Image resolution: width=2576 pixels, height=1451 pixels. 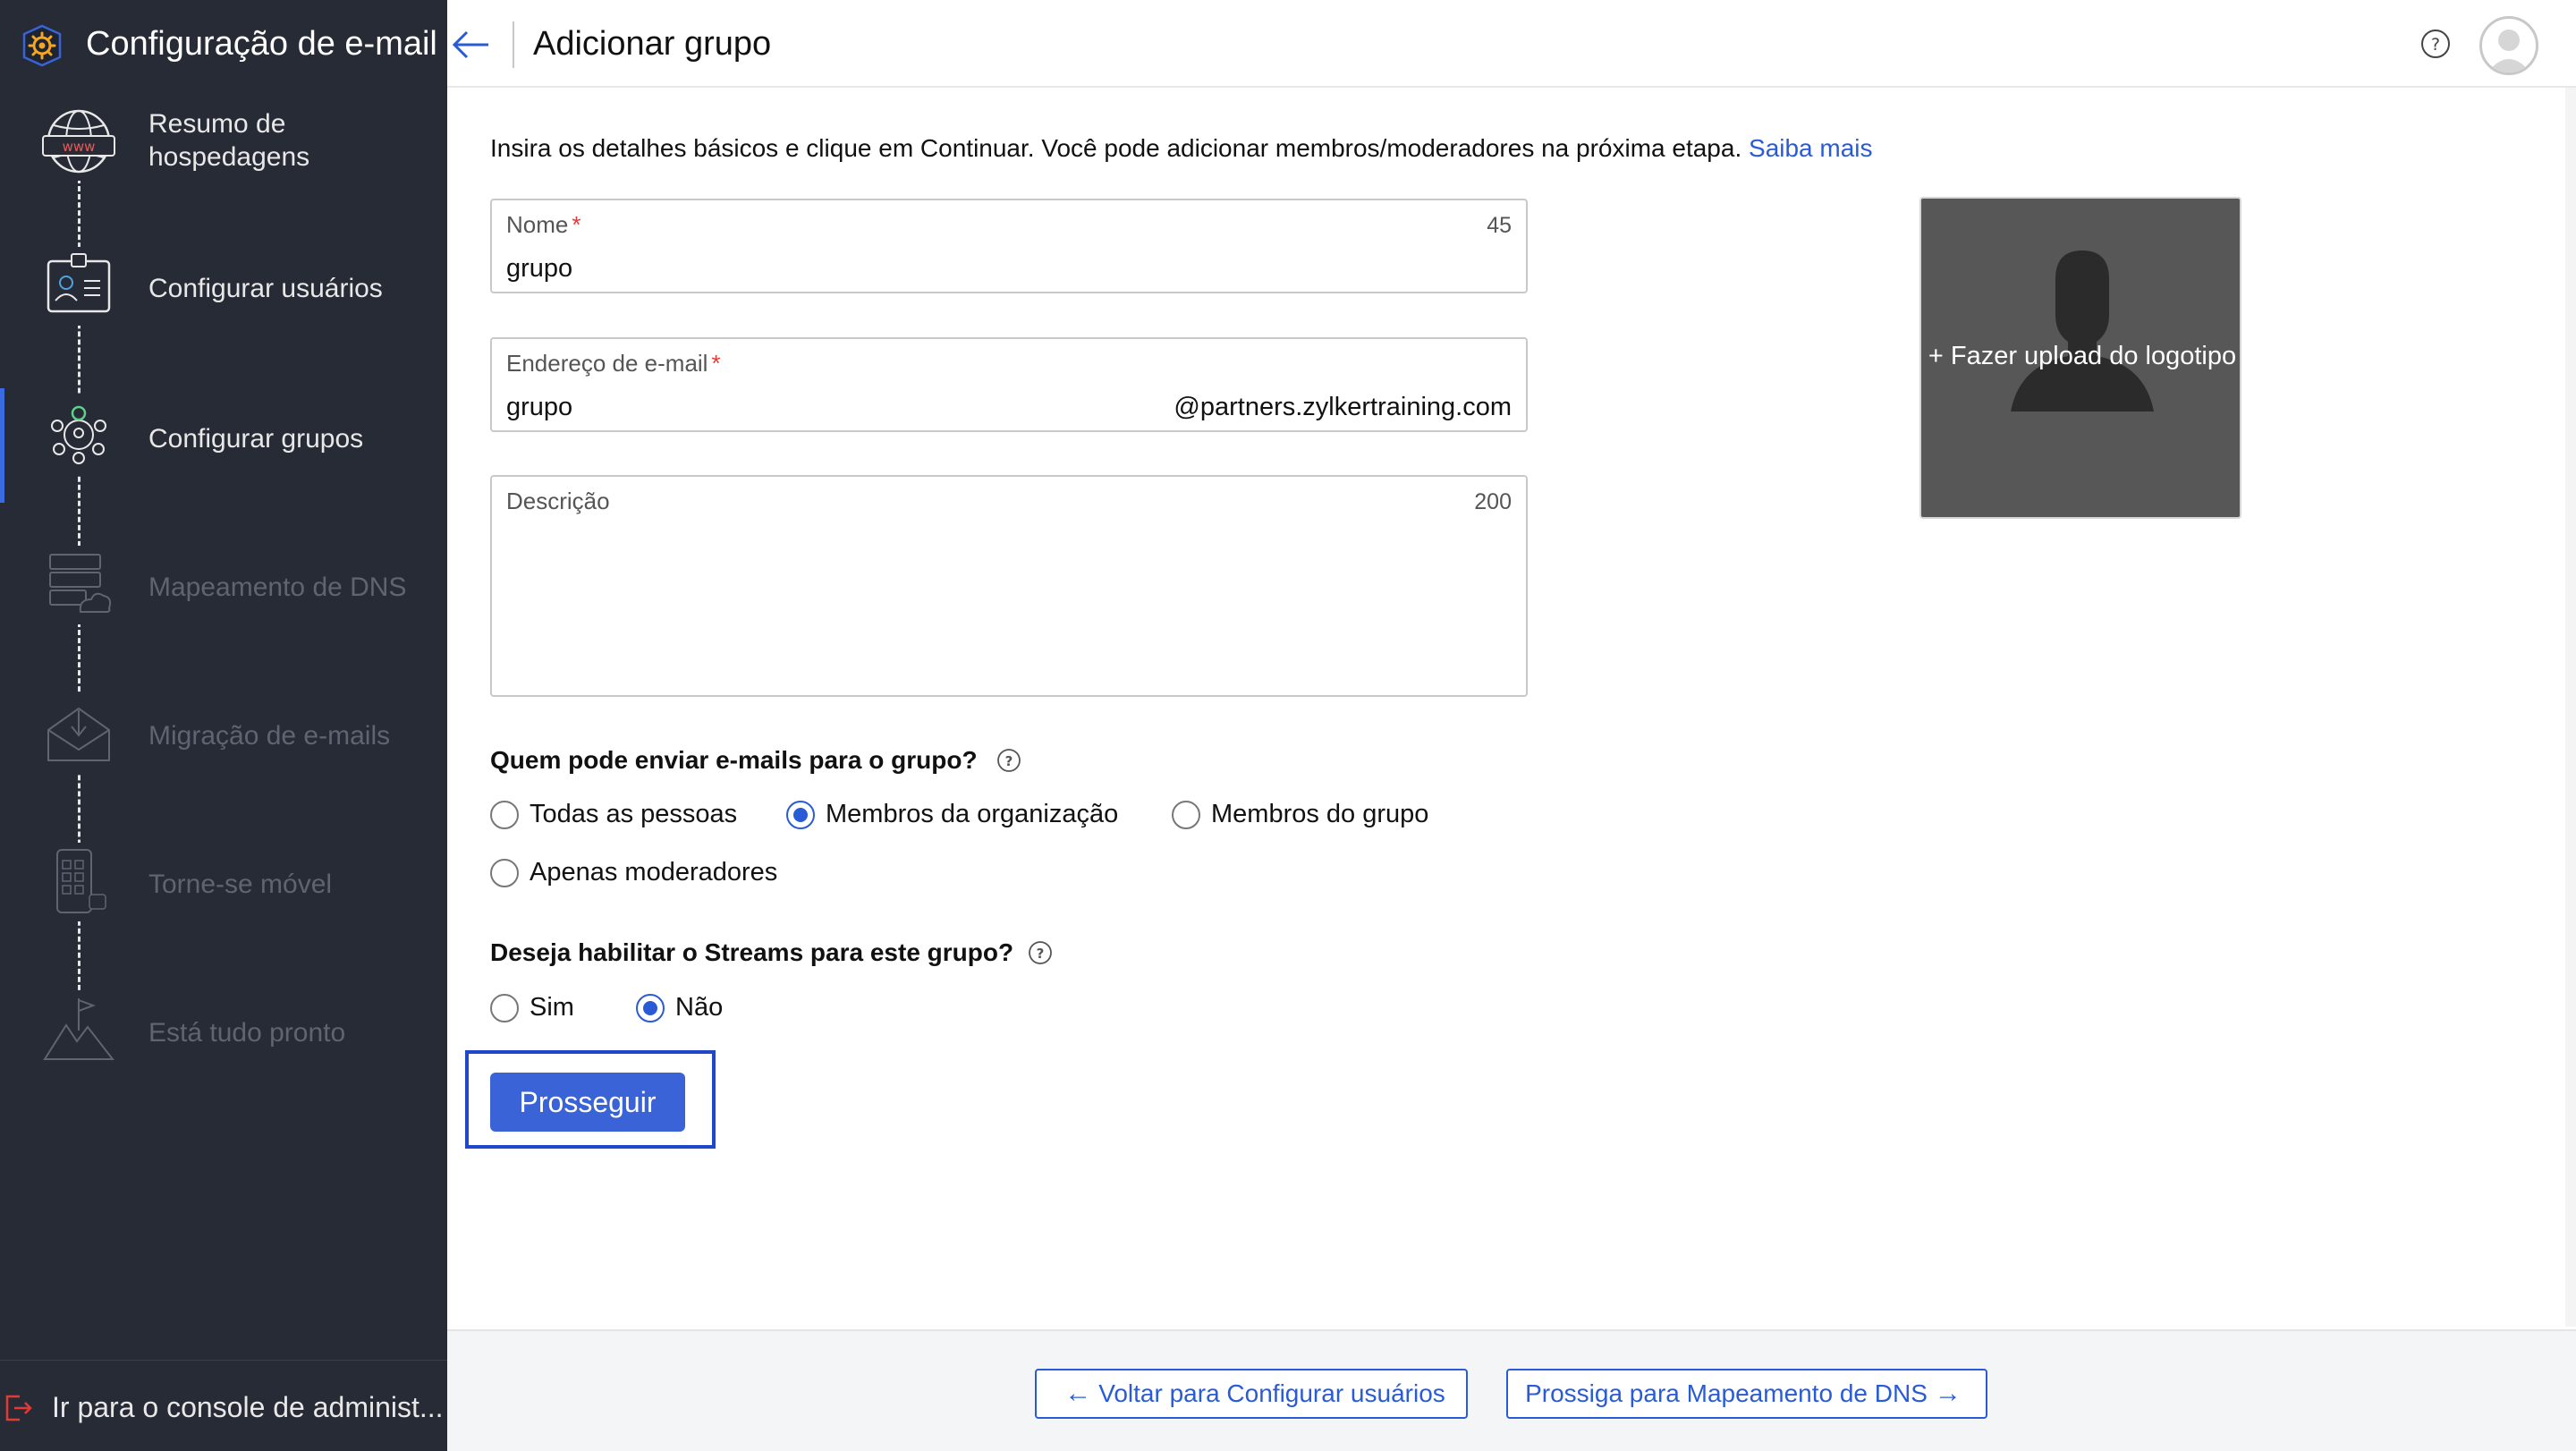 I want to click on name-field: Nome * 45 grupo, so click(x=1009, y=246).